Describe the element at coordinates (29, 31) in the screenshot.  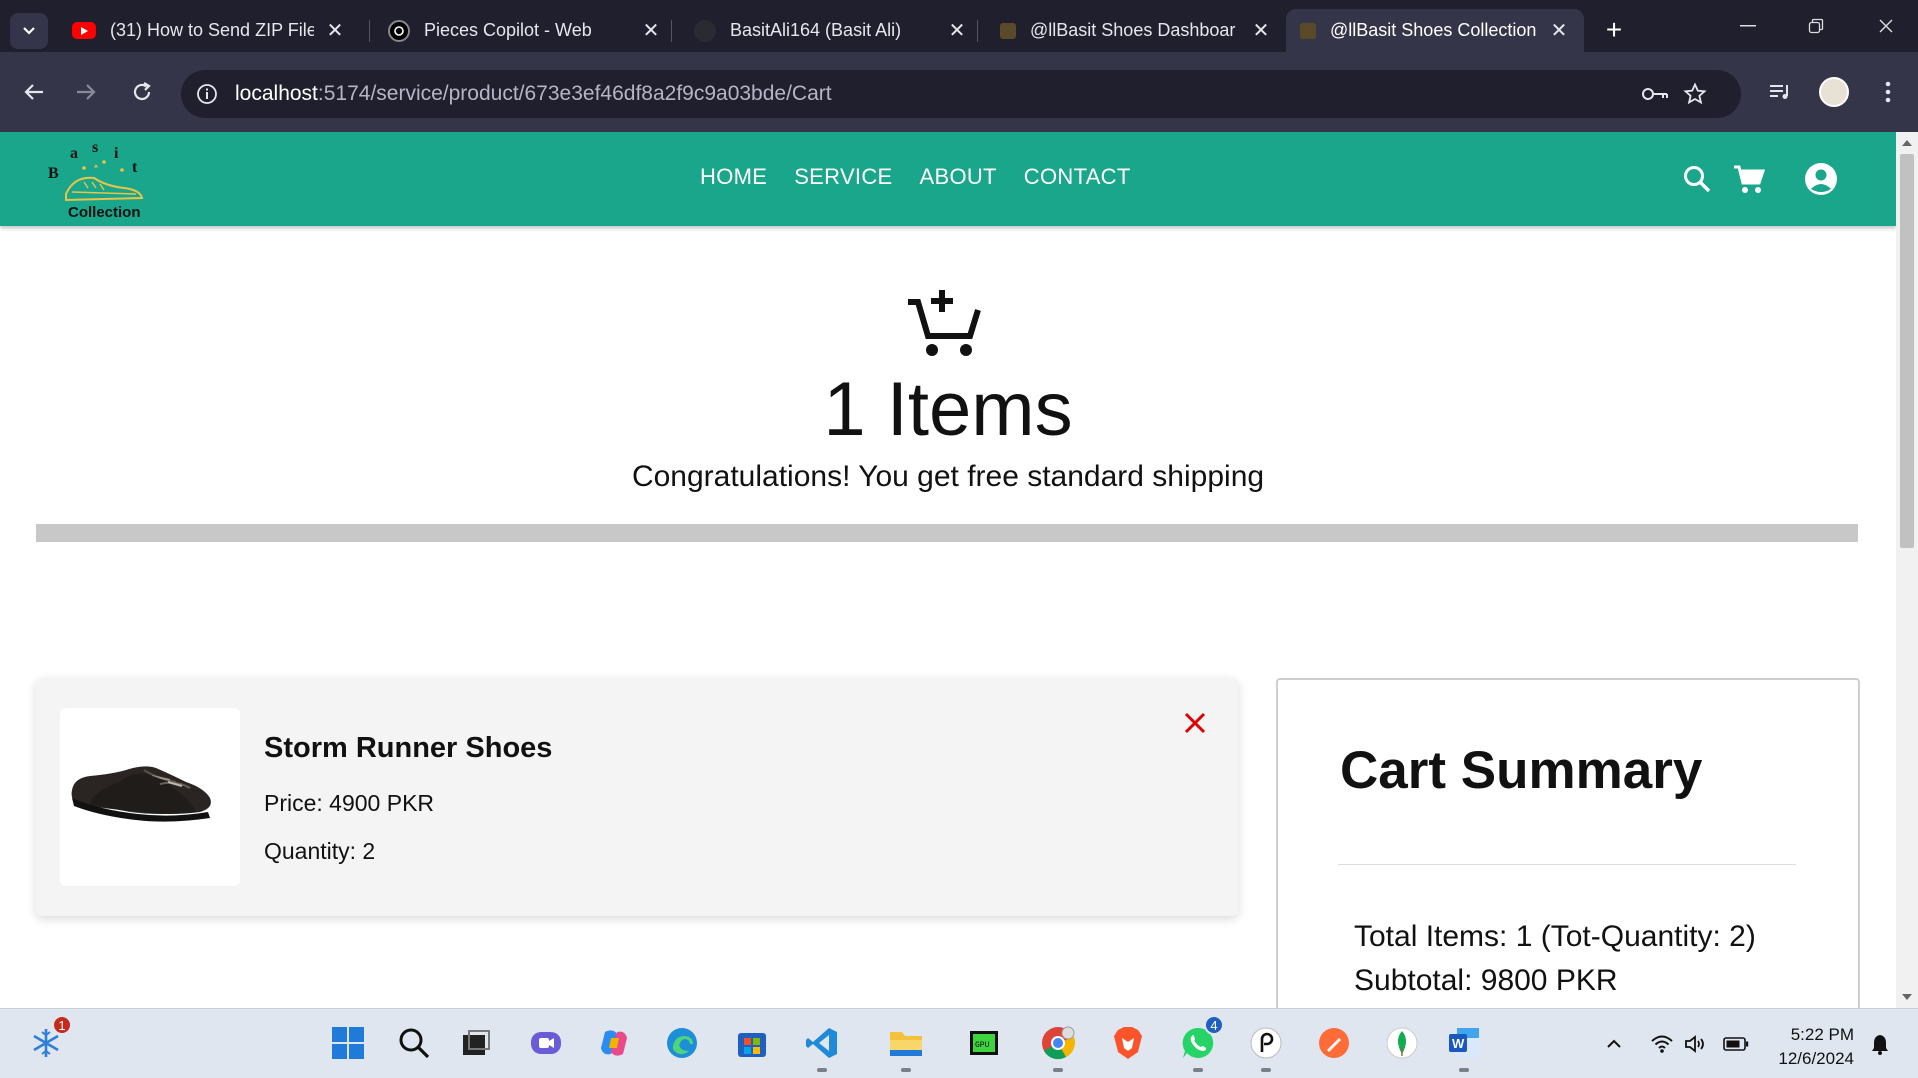
I see `tab-search-button` at that location.